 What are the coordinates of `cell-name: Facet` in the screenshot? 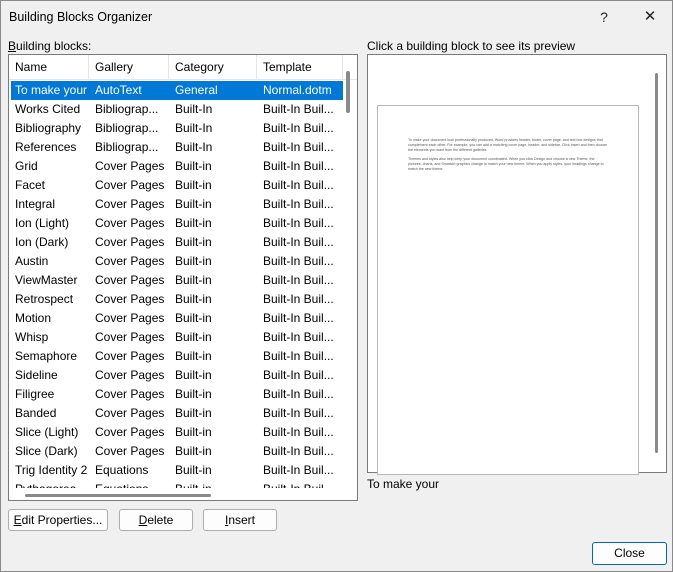 It's located at (30, 185).